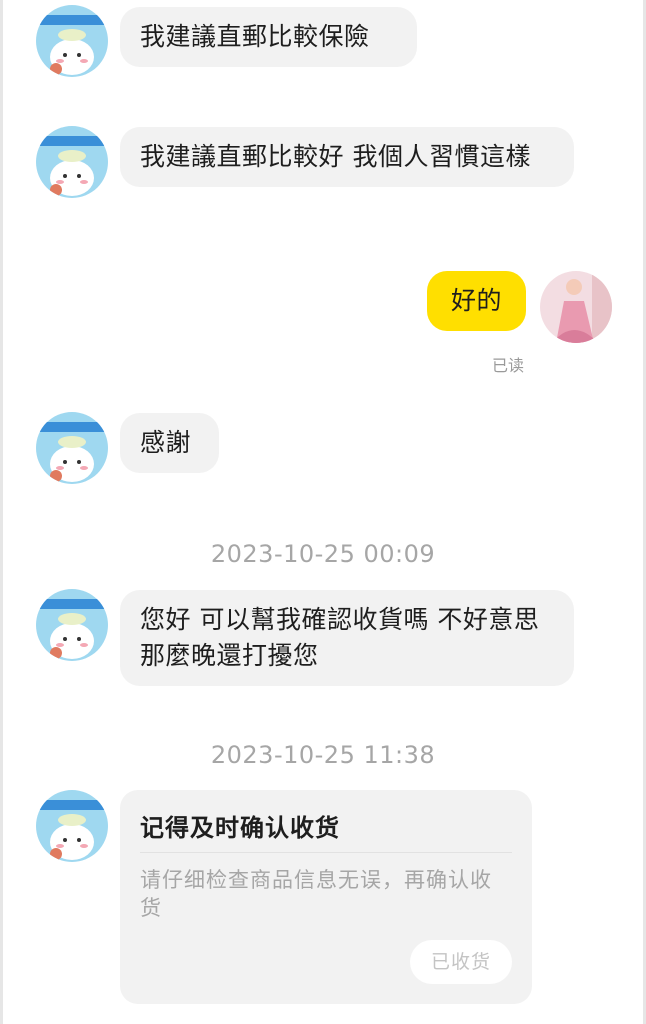 This screenshot has width=646, height=1024. I want to click on pink-dress-photo-avatar-icon, so click(576, 307).